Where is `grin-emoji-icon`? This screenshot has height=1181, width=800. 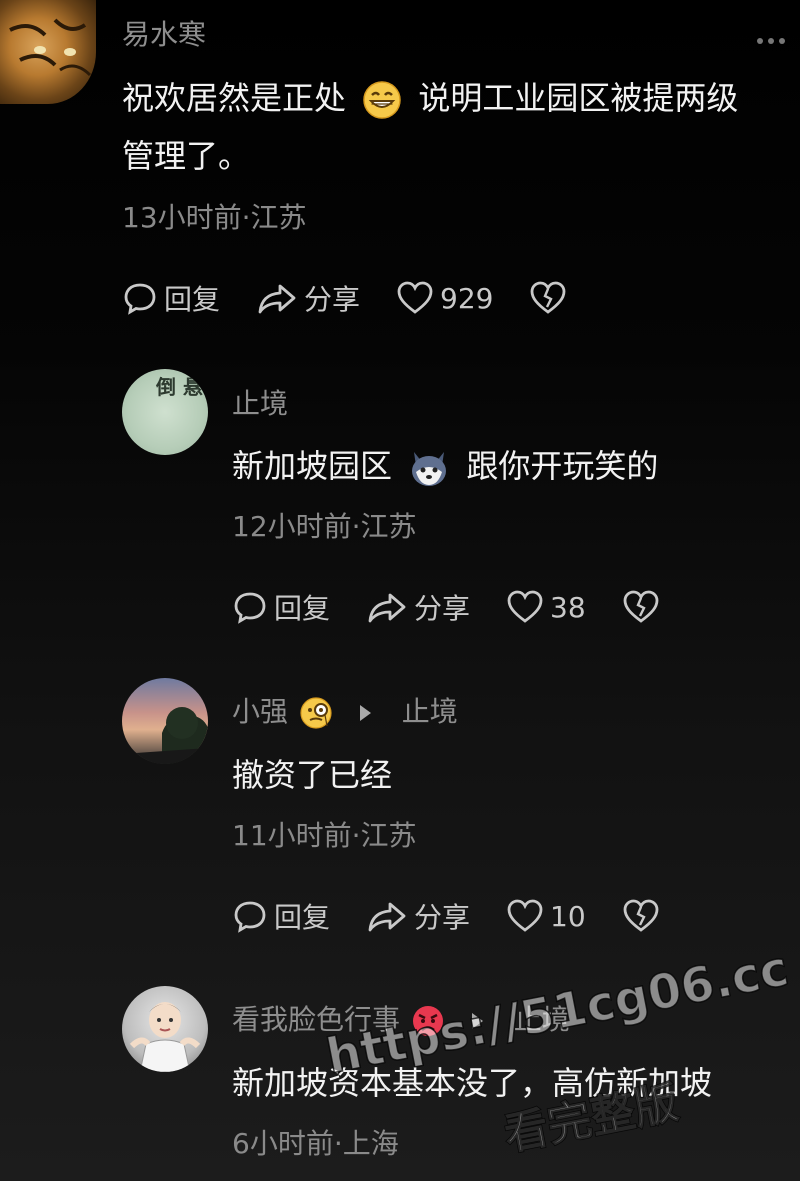
grin-emoji-icon is located at coordinates (382, 100).